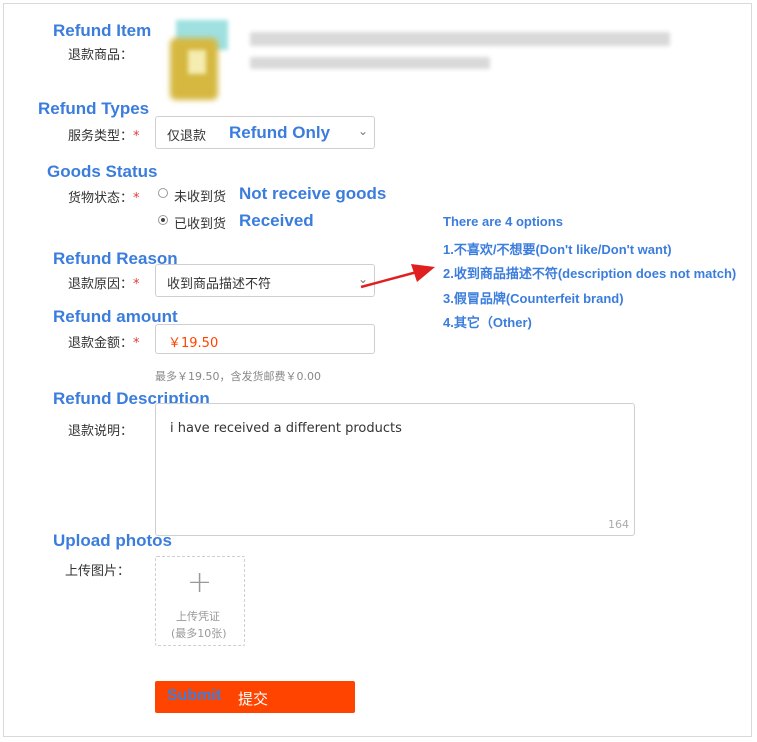  Describe the element at coordinates (276, 220) in the screenshot. I see `received-annotation: Received` at that location.